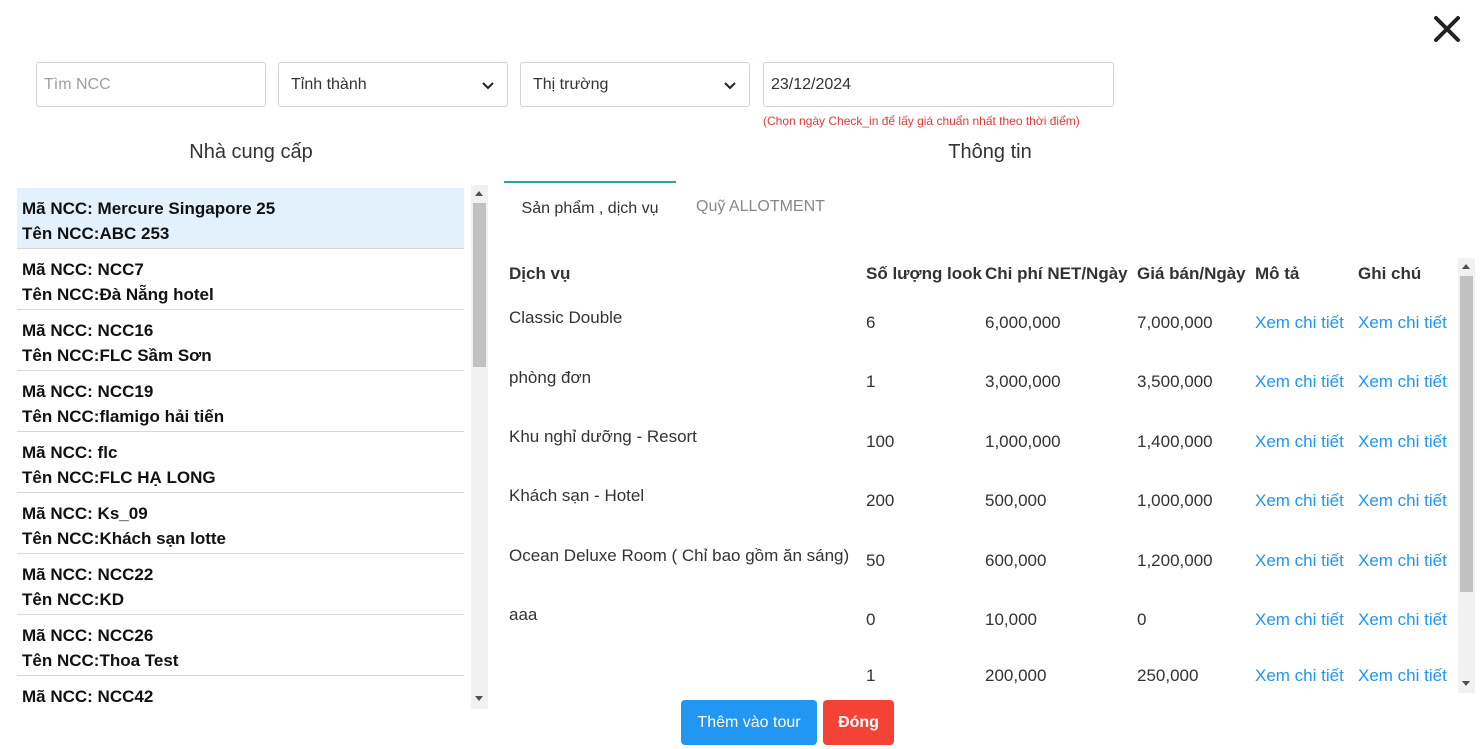  What do you see at coordinates (590, 203) in the screenshot?
I see `tab-products-services: Sản phẩm , dịch vụ` at bounding box center [590, 203].